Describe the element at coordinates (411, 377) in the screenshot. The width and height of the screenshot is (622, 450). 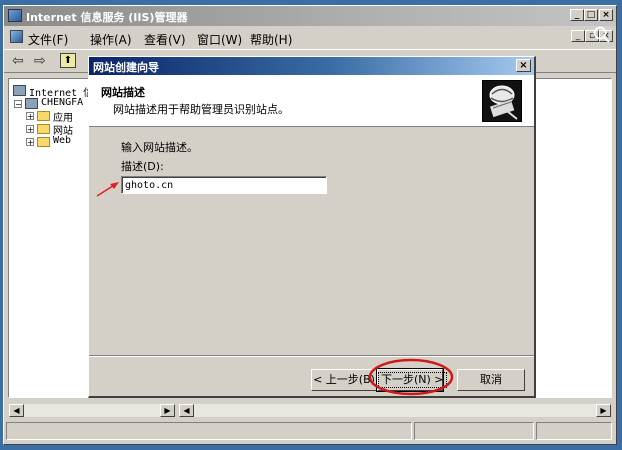
I see `red-circle-annotation` at that location.